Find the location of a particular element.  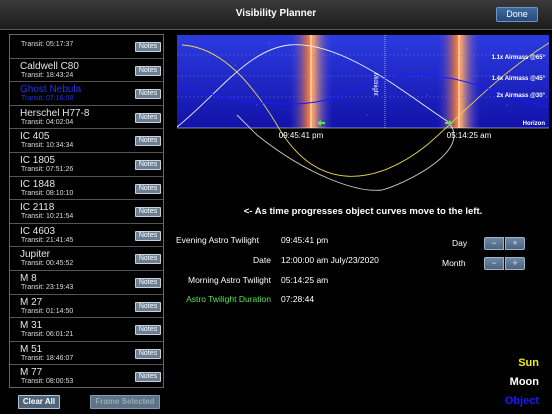

duration-label: Astro Twilight Duration is located at coordinates (228, 299).